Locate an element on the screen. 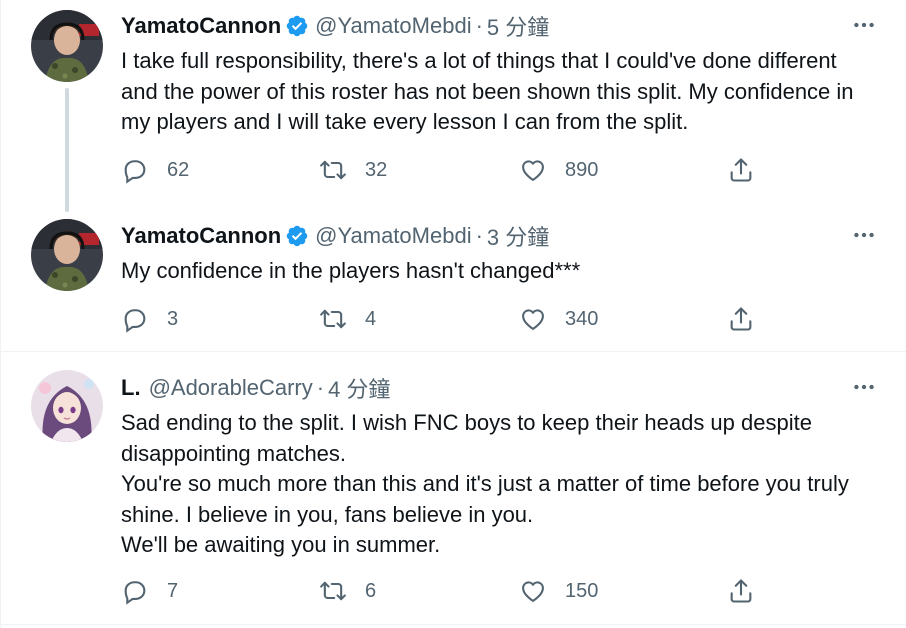  user-handle: @AdorableCarry is located at coordinates (231, 388).